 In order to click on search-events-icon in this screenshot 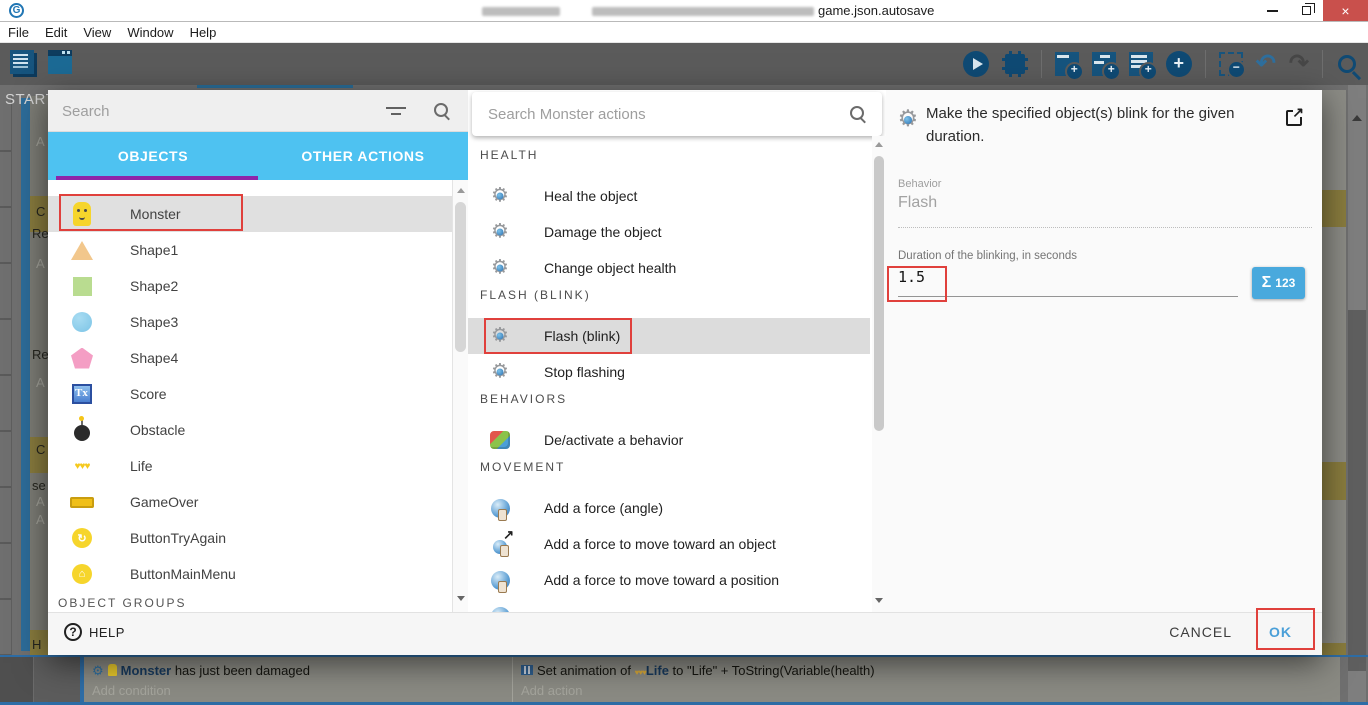, I will do `click(1347, 64)`.